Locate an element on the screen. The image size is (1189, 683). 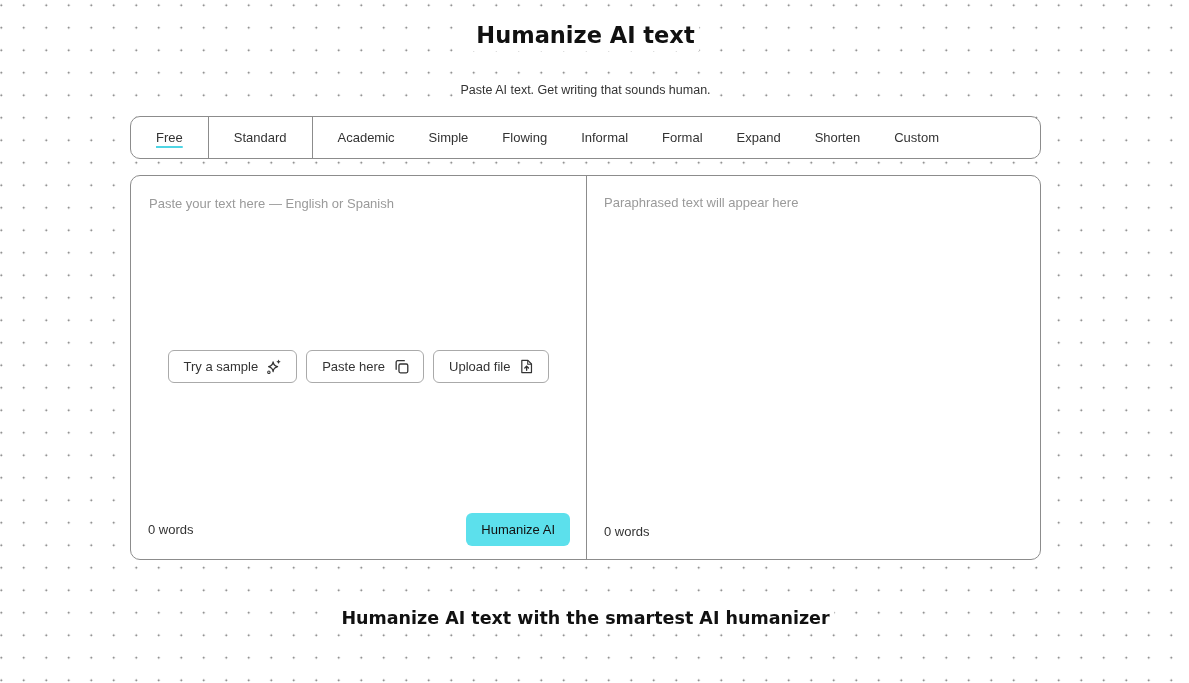
mode-tab: Free is located at coordinates (169, 137).